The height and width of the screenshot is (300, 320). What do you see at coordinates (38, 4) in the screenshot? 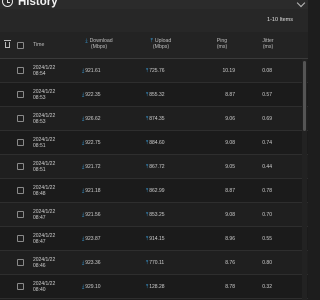
I see `history-title: History` at bounding box center [38, 4].